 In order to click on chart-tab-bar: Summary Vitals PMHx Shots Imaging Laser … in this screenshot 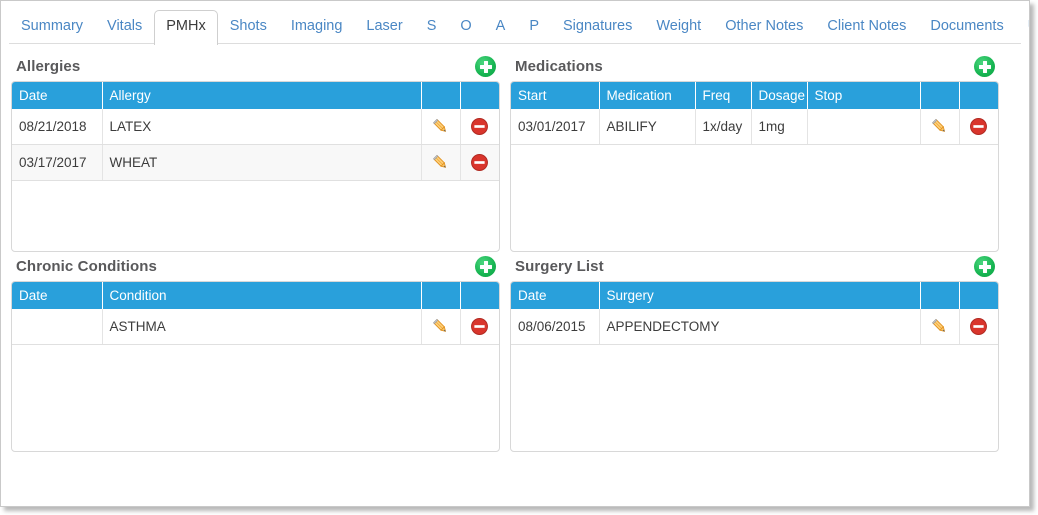, I will do `click(515, 23)`.